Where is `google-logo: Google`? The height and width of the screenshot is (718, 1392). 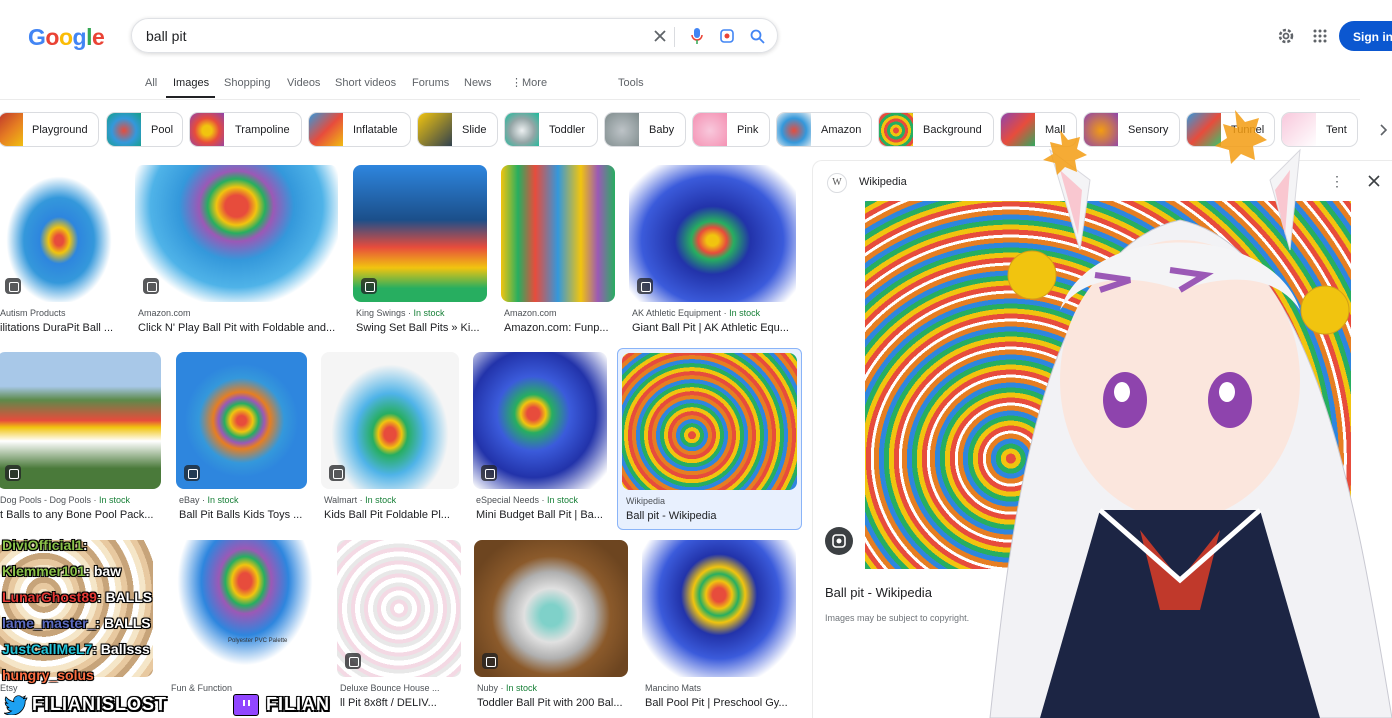
google-logo: Google is located at coordinates (66, 37).